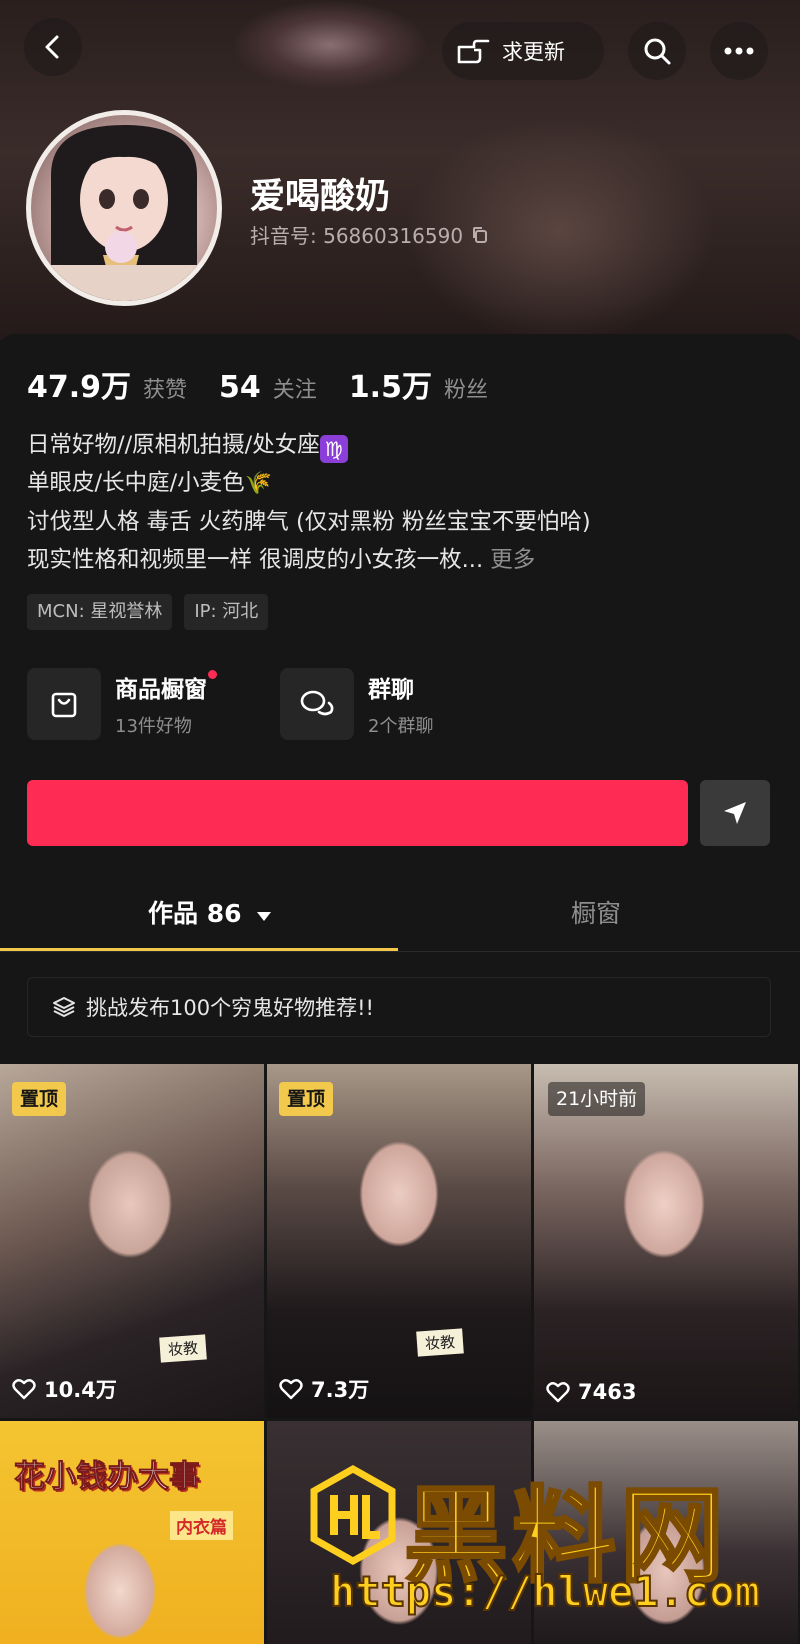 The image size is (800, 1644). What do you see at coordinates (400, 912) in the screenshot?
I see `content-tabs: 作品 86 橱窗` at bounding box center [400, 912].